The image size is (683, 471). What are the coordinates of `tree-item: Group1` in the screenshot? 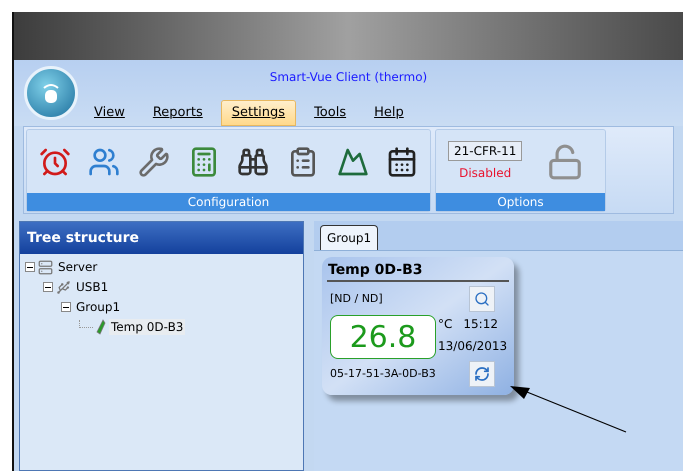 It's located at (98, 307).